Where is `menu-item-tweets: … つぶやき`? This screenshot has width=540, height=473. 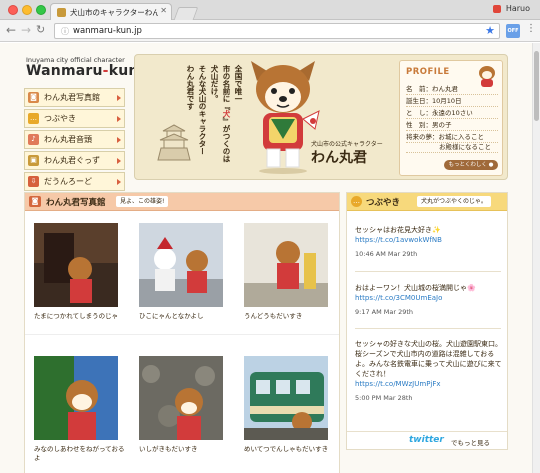
menu-item-tweets: … つぶやき is located at coordinates (74, 118).